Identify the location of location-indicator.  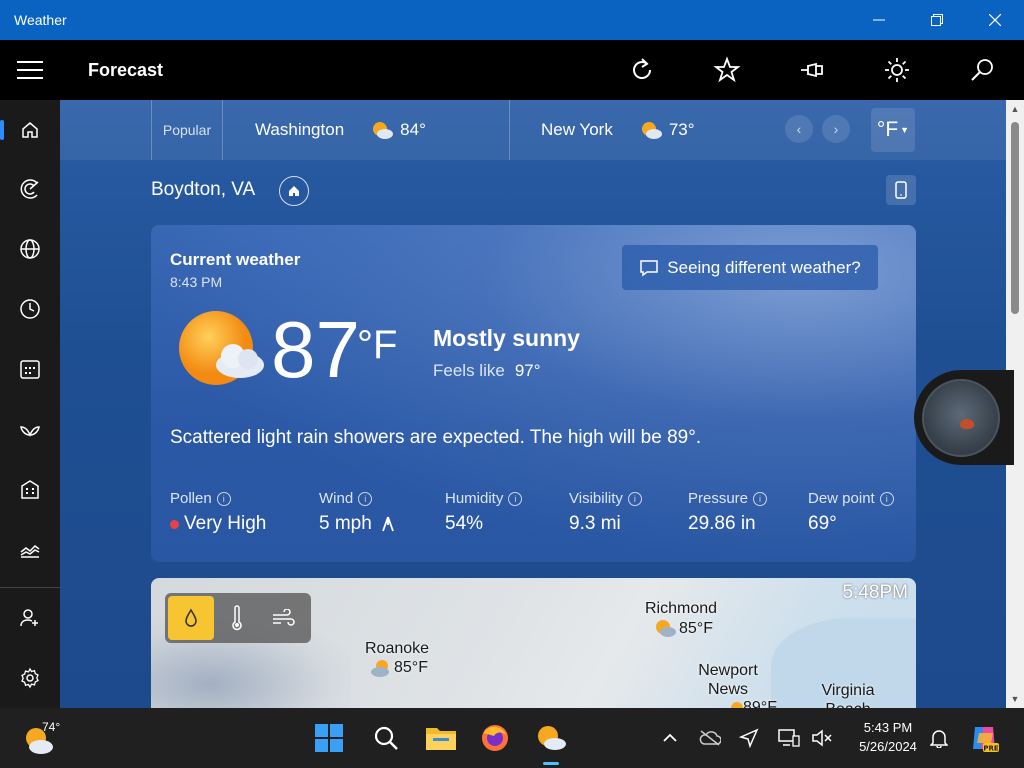
(749, 738).